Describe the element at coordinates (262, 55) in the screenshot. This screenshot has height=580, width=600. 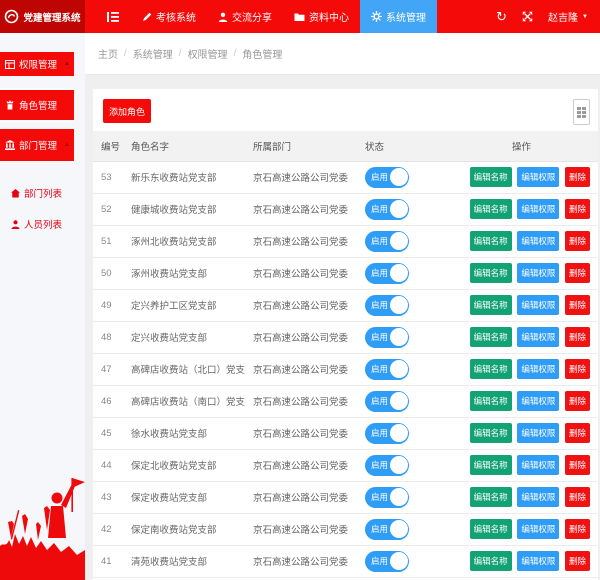
I see `breadcrumb-roles: 角色管理` at that location.